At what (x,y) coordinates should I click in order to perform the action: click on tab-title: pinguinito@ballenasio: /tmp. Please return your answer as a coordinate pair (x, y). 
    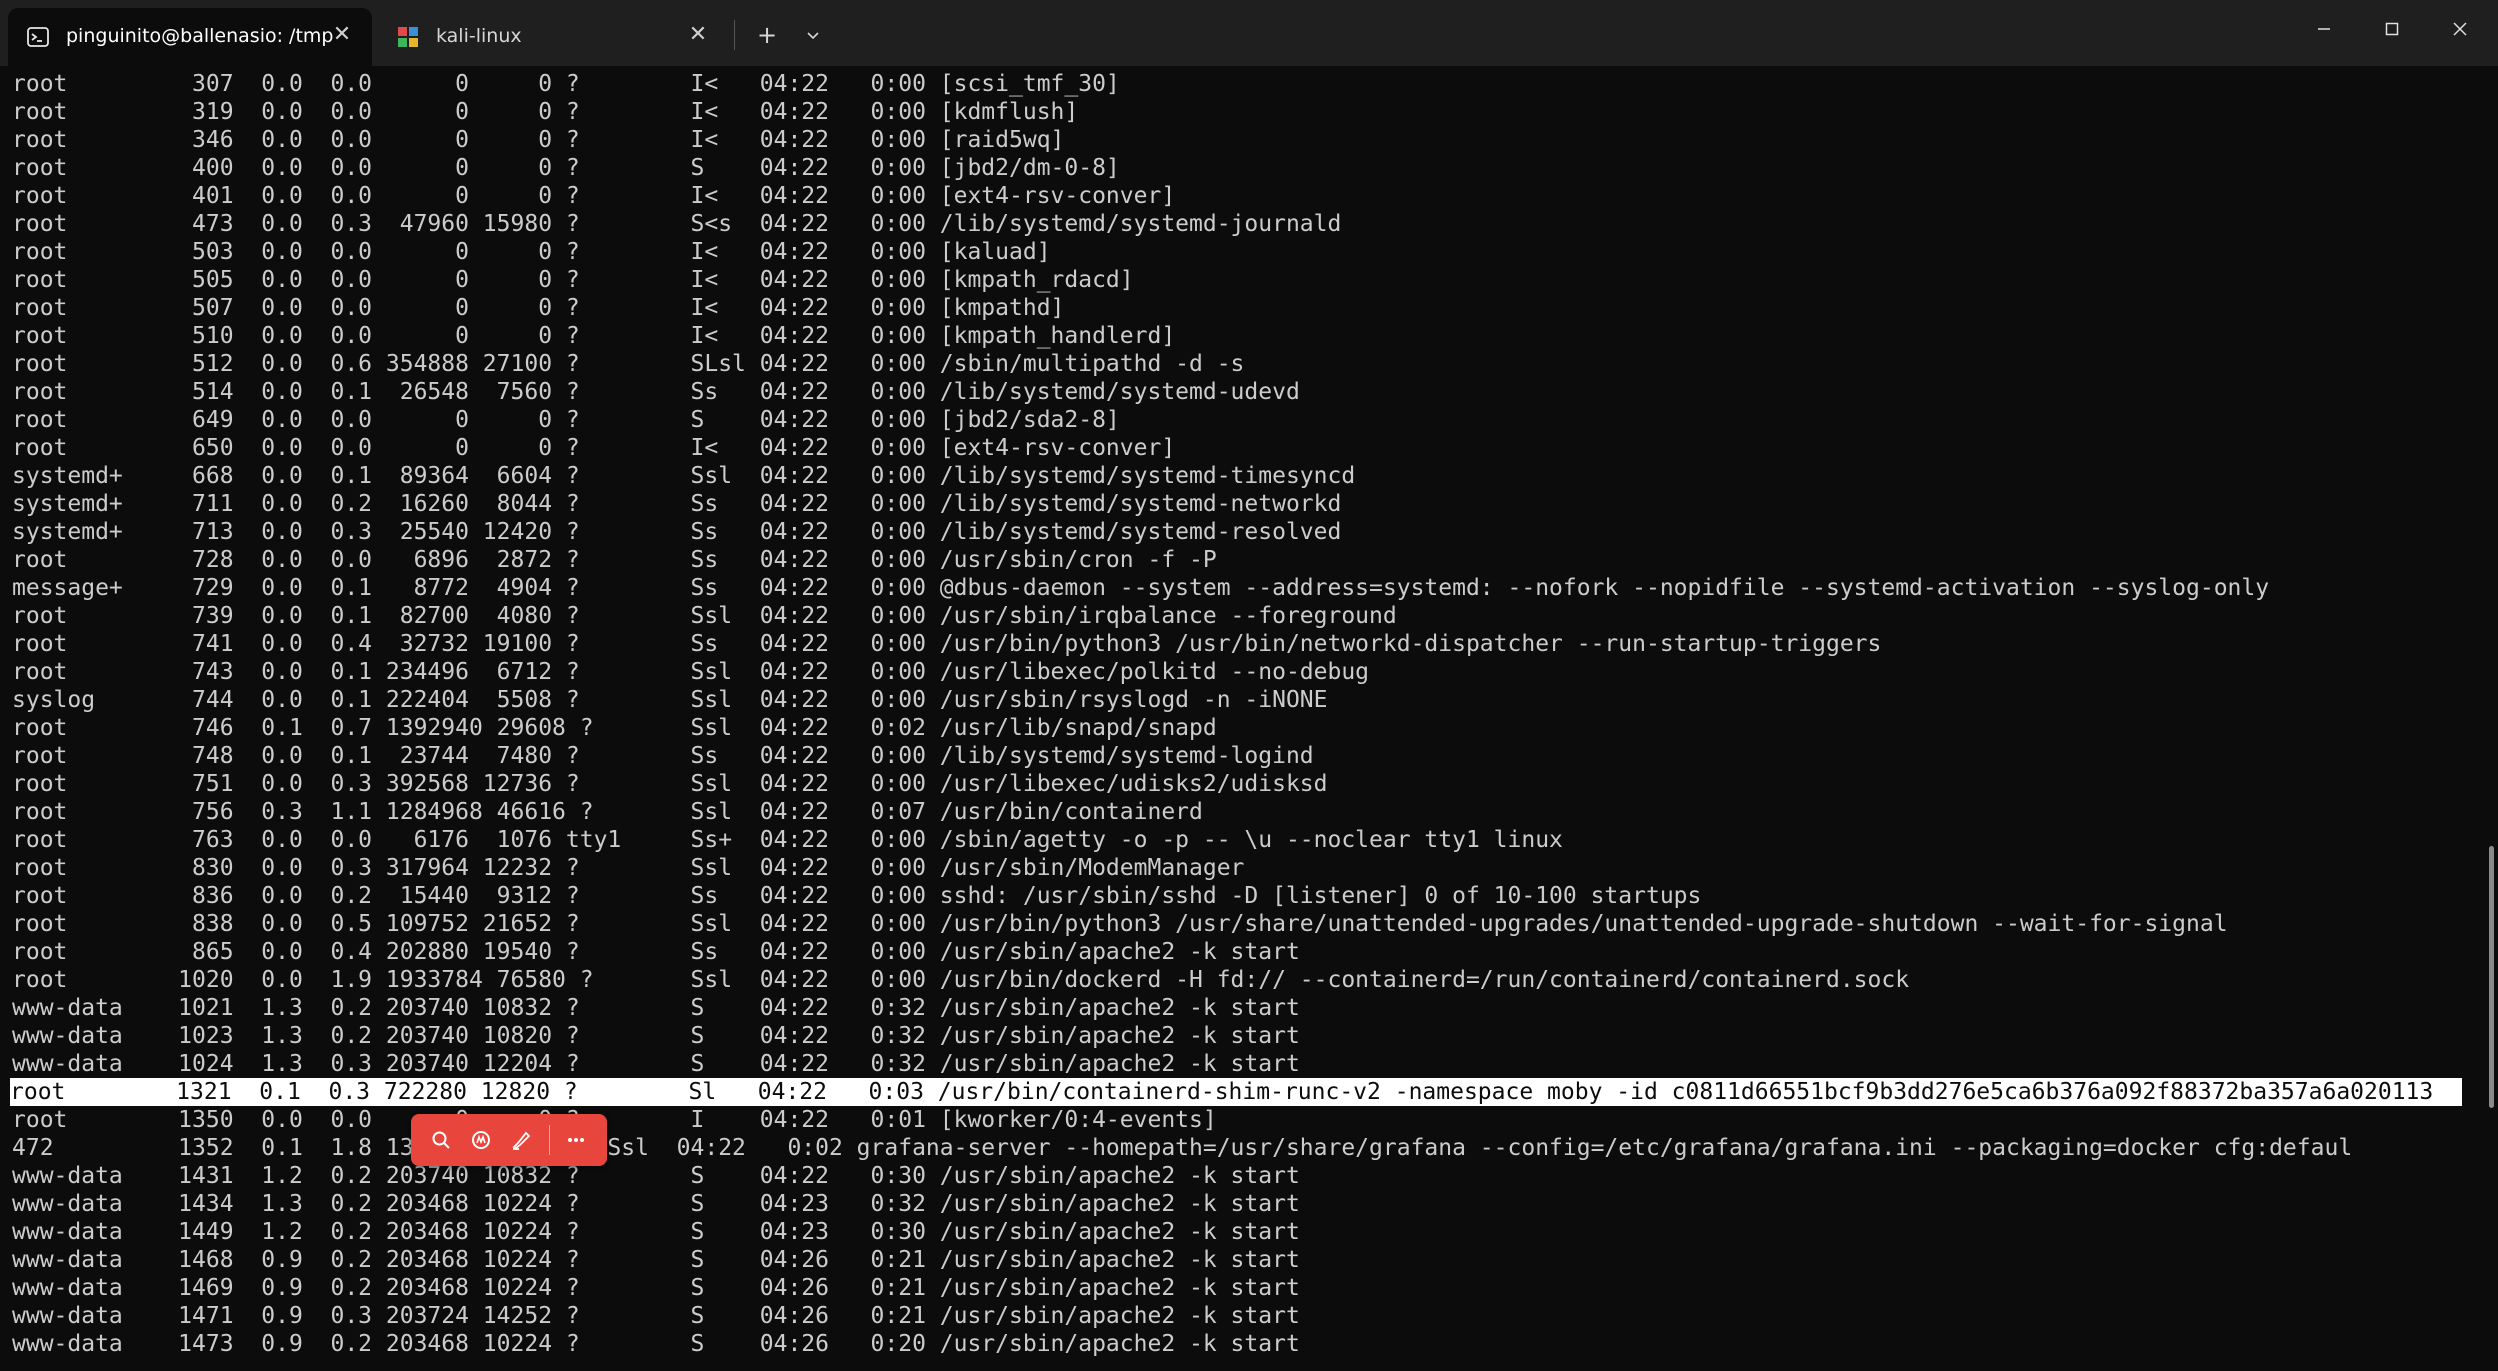
    Looking at the image, I should click on (200, 36).